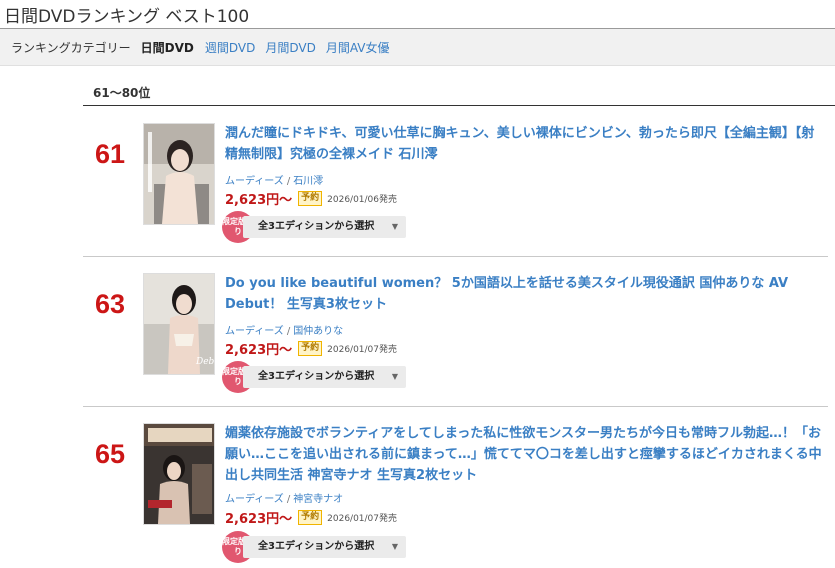 Image resolution: width=835 pixels, height=568 pixels. Describe the element at coordinates (230, 47) in the screenshot. I see `category-link-weekly-dvd: 週間DVD` at that location.